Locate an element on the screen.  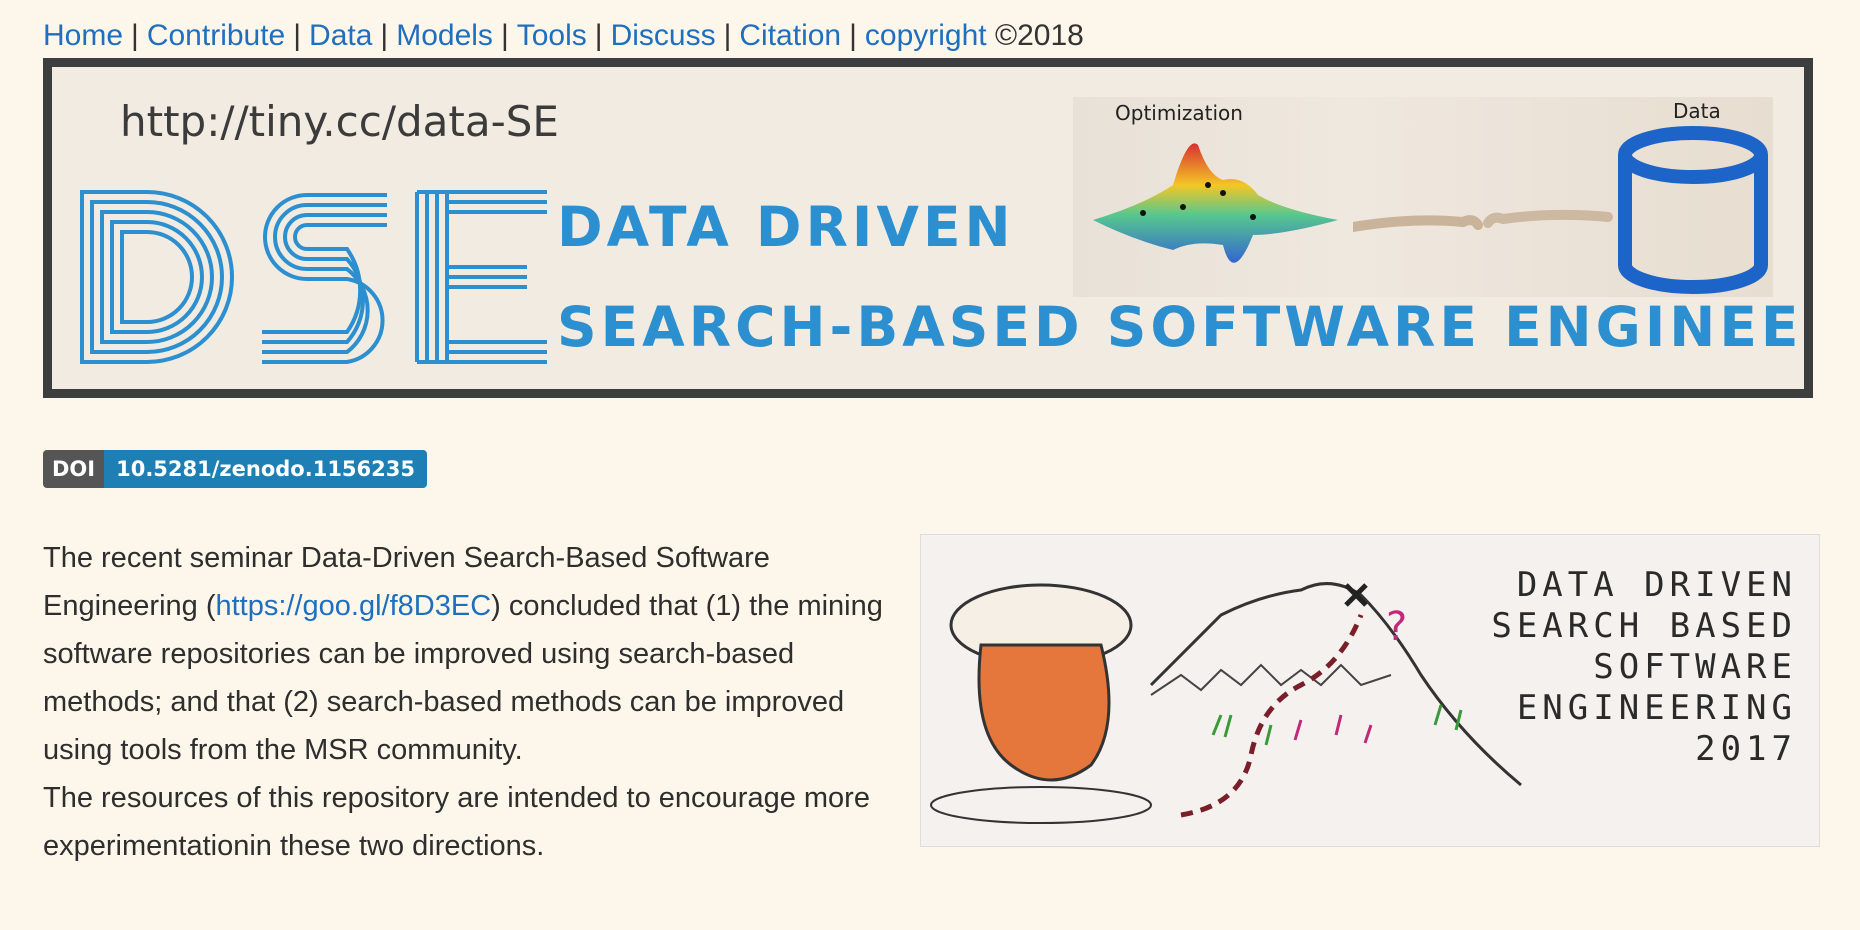
data-label: Data is located at coordinates (1697, 111).